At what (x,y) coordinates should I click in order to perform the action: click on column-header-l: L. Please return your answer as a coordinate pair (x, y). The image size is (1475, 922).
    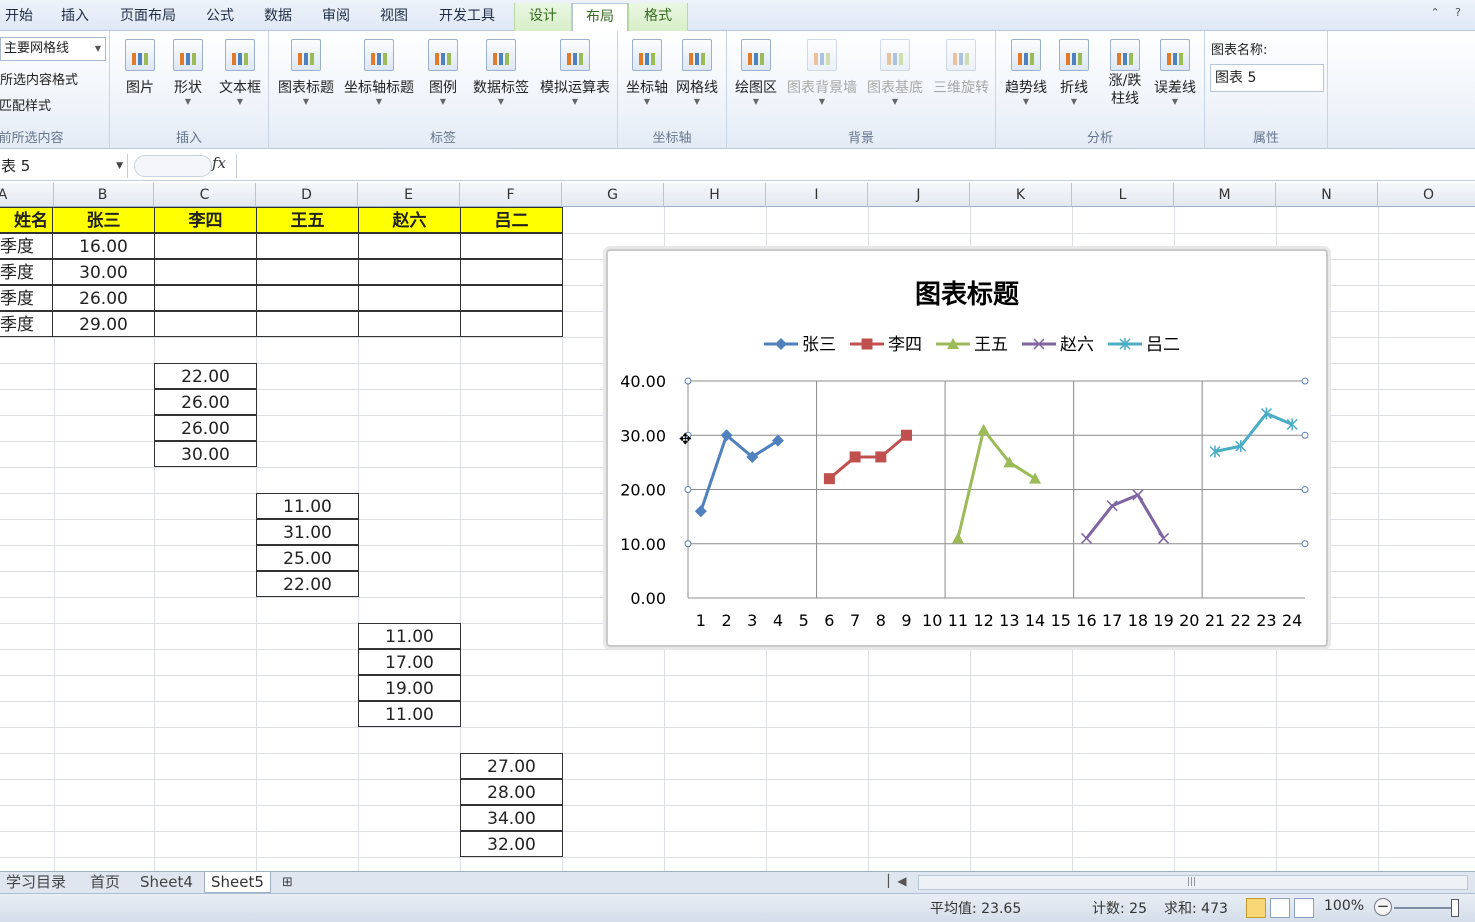
    Looking at the image, I should click on (1123, 195).